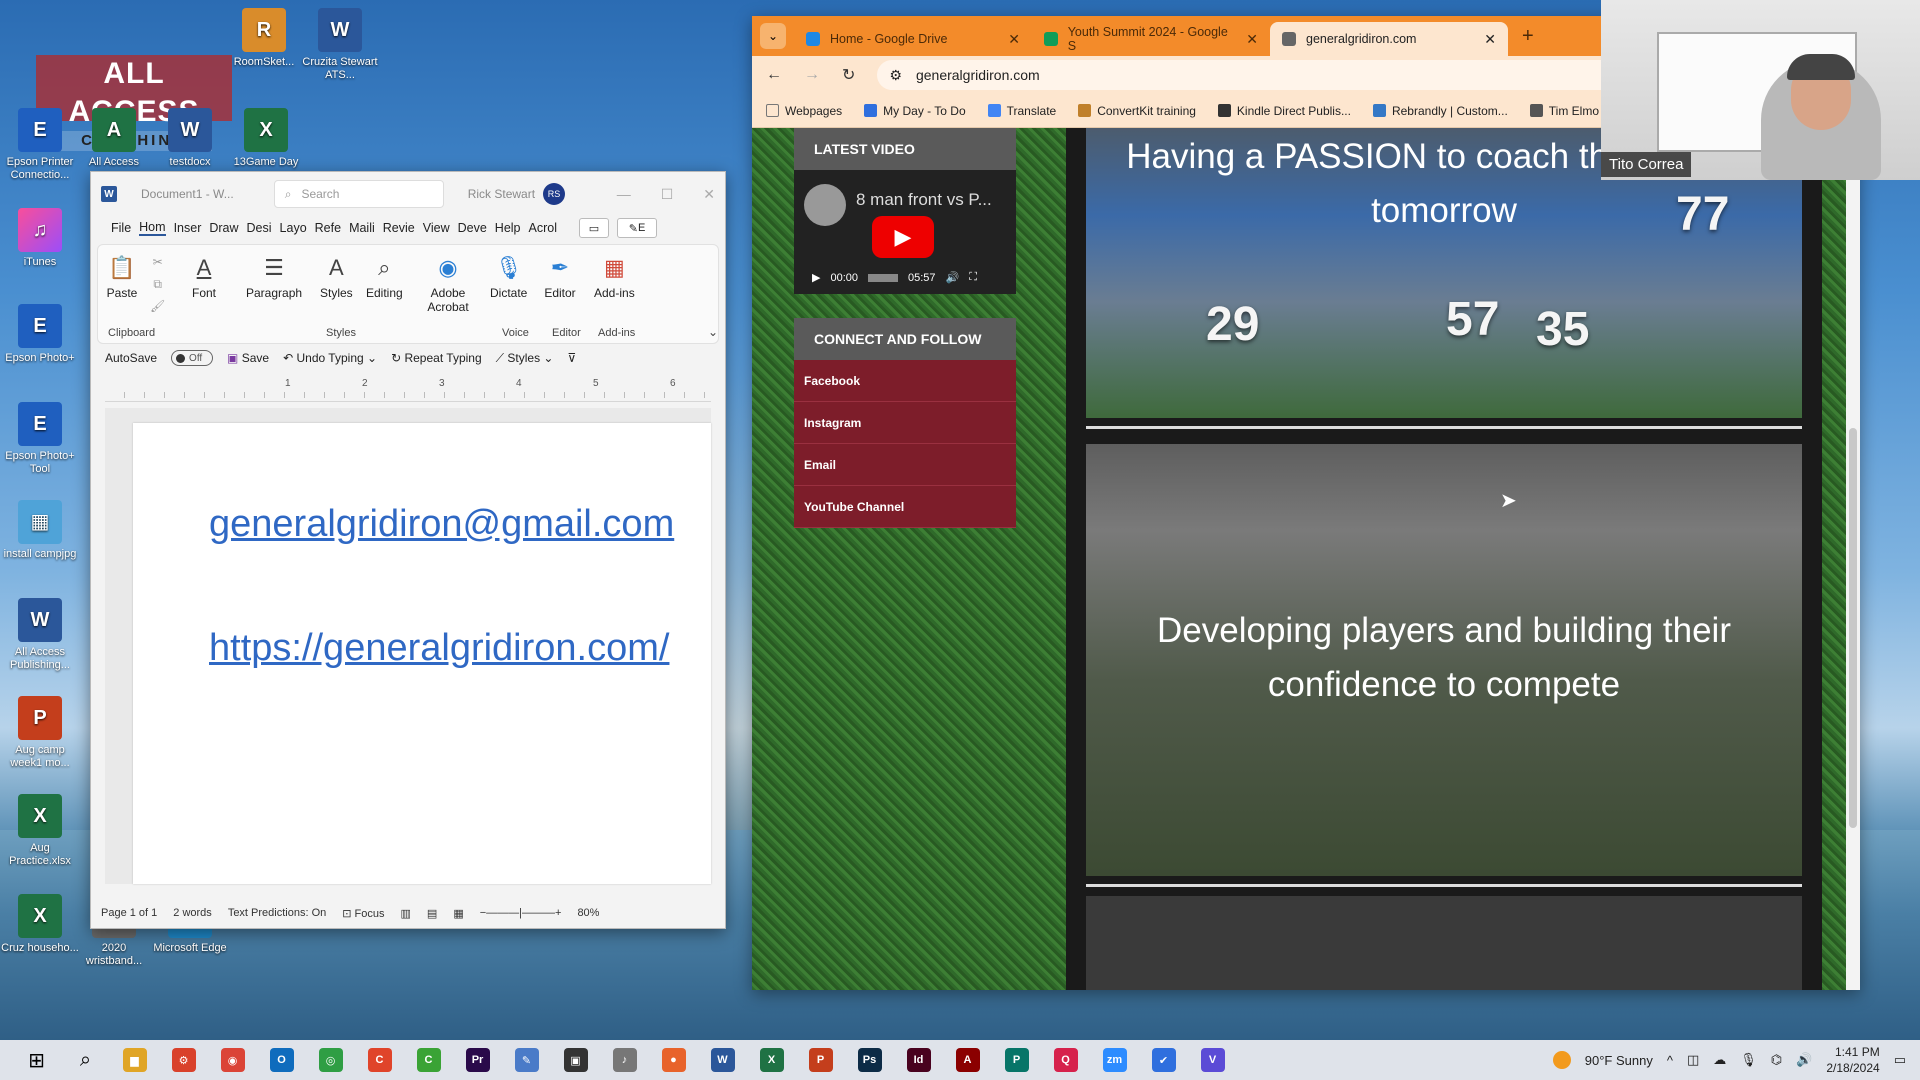 This screenshot has height=1080, width=1920. What do you see at coordinates (330, 358) in the screenshot?
I see `undo-button: ↶ Undo Typing ⌄` at bounding box center [330, 358].